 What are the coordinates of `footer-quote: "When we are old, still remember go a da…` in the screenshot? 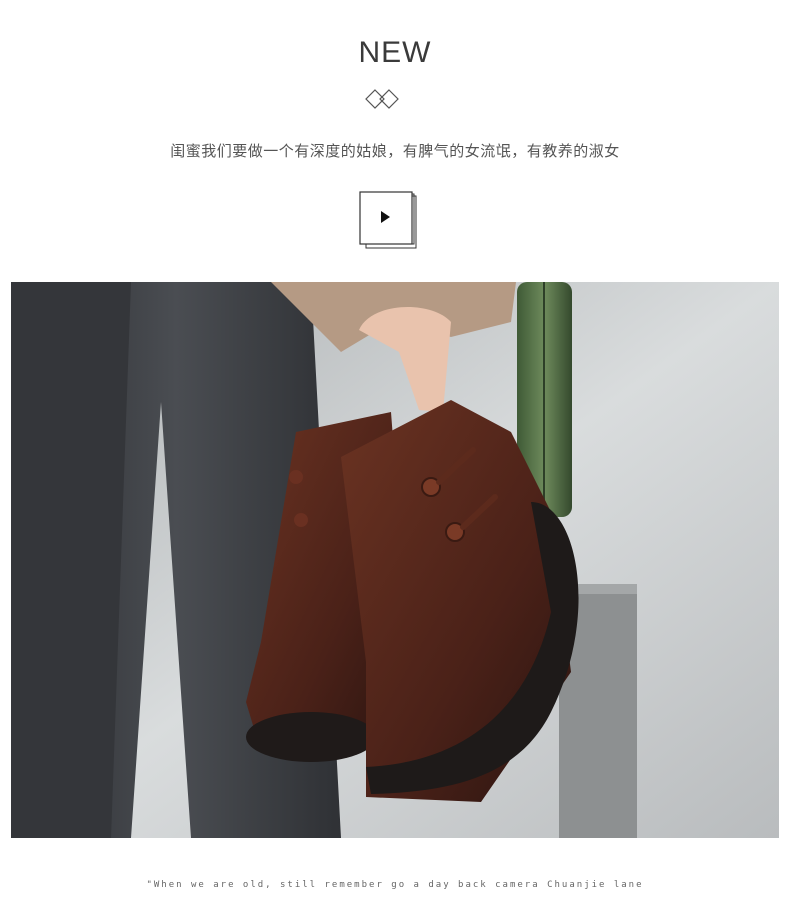 It's located at (395, 885).